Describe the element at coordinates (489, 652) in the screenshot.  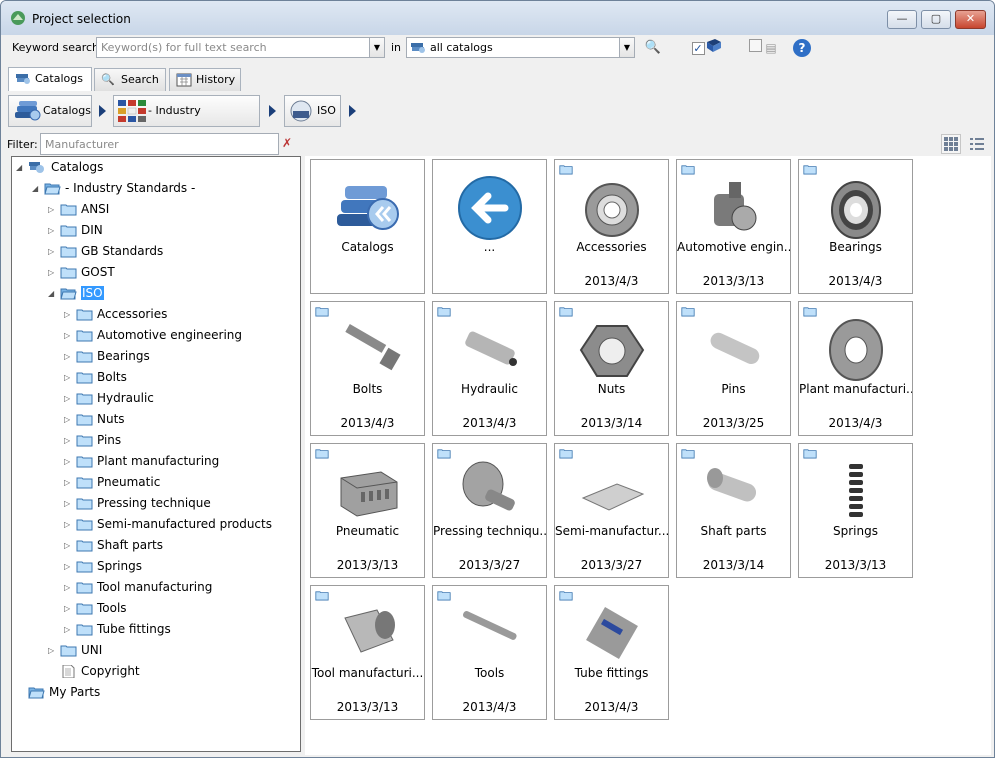
I see `catalog-card-tools: Tools 2013/4/3` at that location.